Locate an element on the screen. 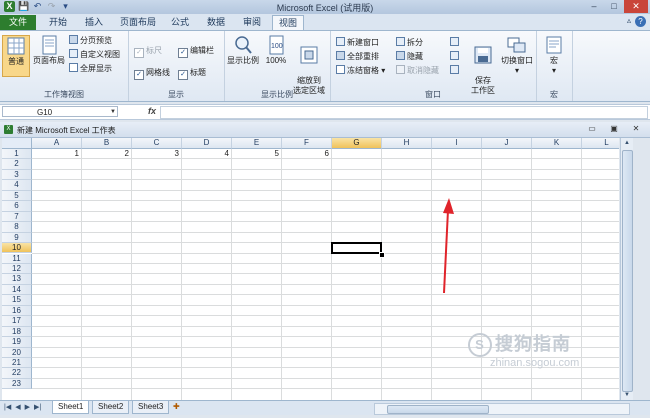 The image size is (650, 418). headings-checkbox: ✓ 标题 is located at coordinates (192, 73).